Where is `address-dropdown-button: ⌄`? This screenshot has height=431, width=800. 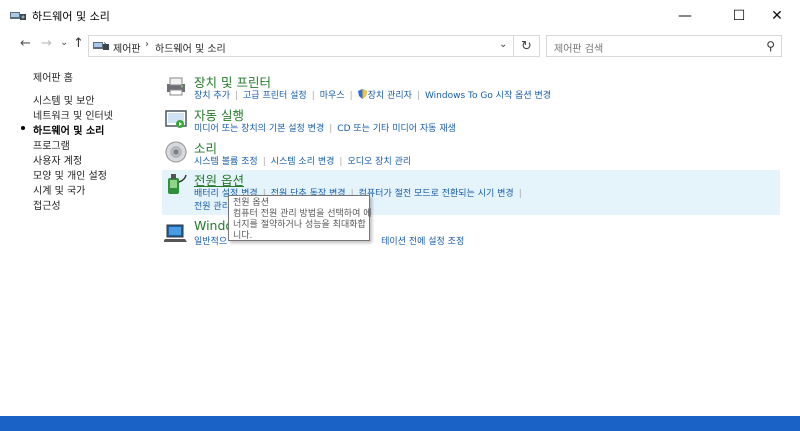
address-dropdown-button: ⌄ is located at coordinates (503, 44).